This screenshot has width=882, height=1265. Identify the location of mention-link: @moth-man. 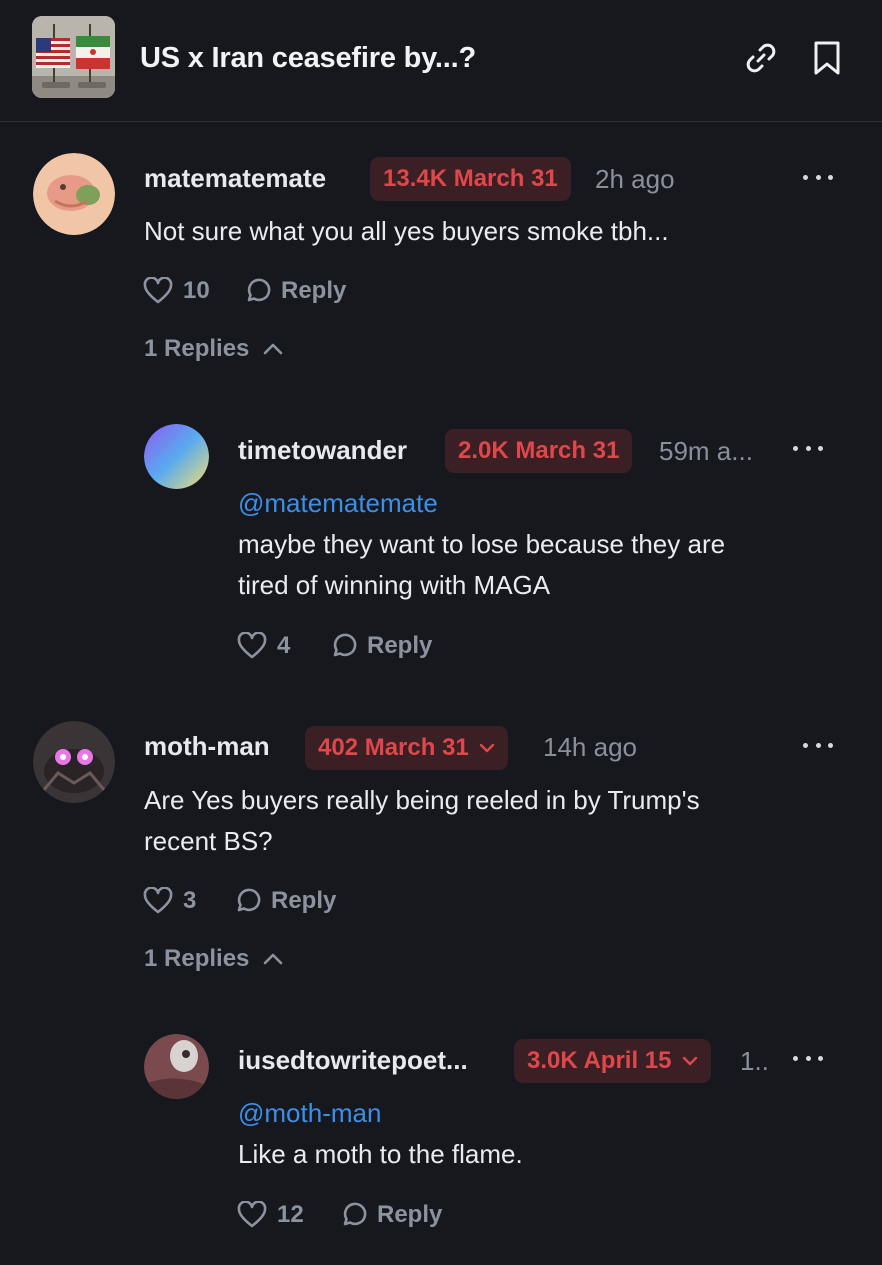
(309, 1113).